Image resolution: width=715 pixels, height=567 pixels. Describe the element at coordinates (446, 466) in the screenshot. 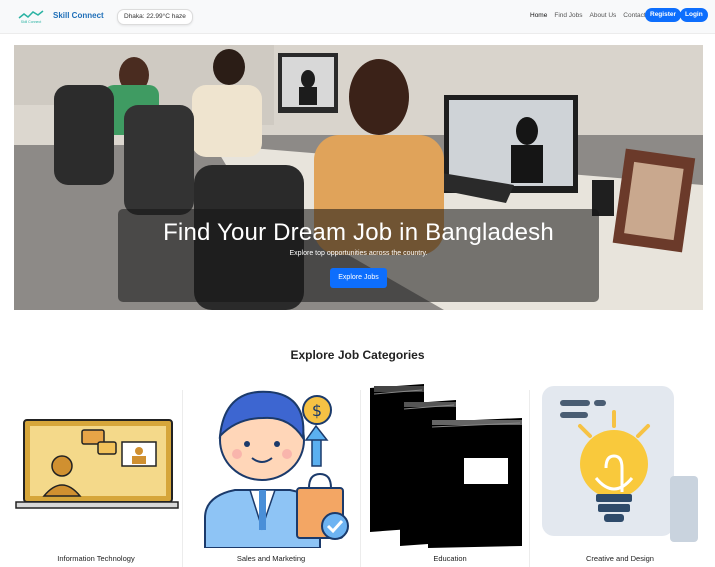

I see `books-icon` at that location.